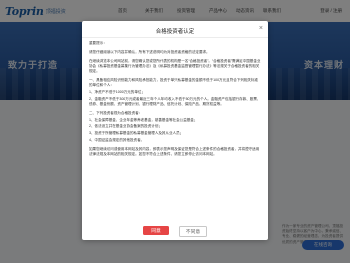 Image resolution: width=350 pixels, height=263 pixels. I want to click on modal-divider, so click(175, 37).